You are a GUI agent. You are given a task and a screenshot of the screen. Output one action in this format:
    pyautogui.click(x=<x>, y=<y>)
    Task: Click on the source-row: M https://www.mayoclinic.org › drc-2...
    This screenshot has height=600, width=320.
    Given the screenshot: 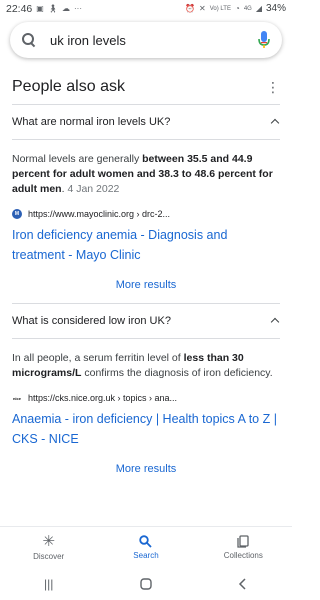 What is the action you would take?
    pyautogui.click(x=146, y=208)
    